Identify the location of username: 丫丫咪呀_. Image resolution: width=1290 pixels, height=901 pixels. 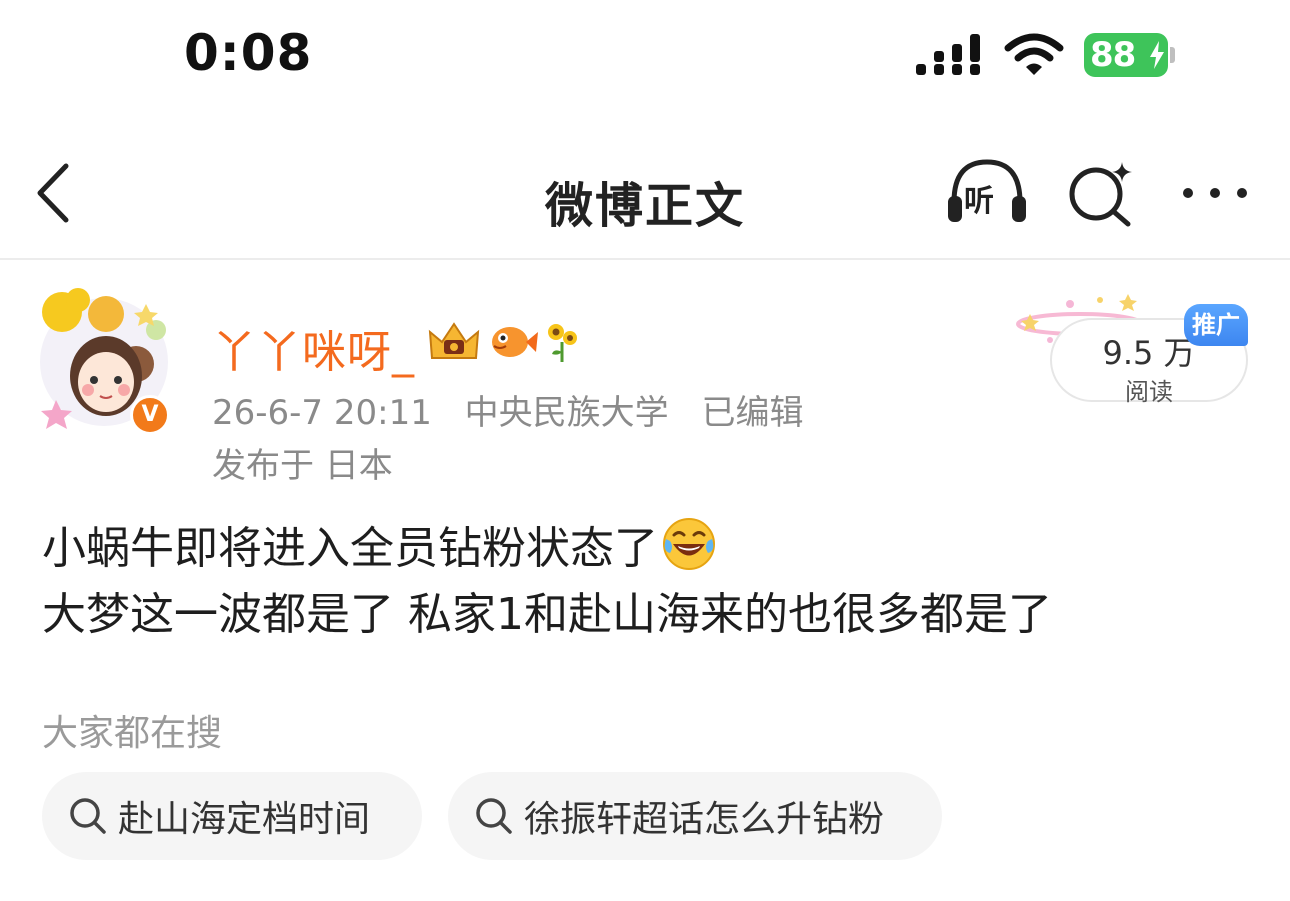
(313, 348).